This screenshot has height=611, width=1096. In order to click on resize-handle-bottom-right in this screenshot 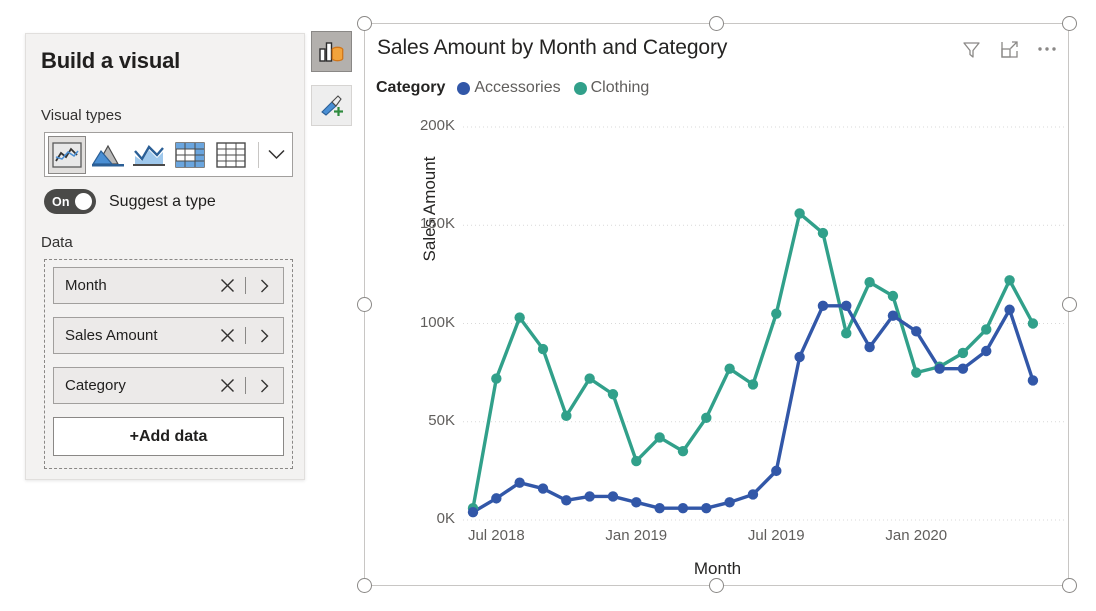, I will do `click(1069, 585)`.